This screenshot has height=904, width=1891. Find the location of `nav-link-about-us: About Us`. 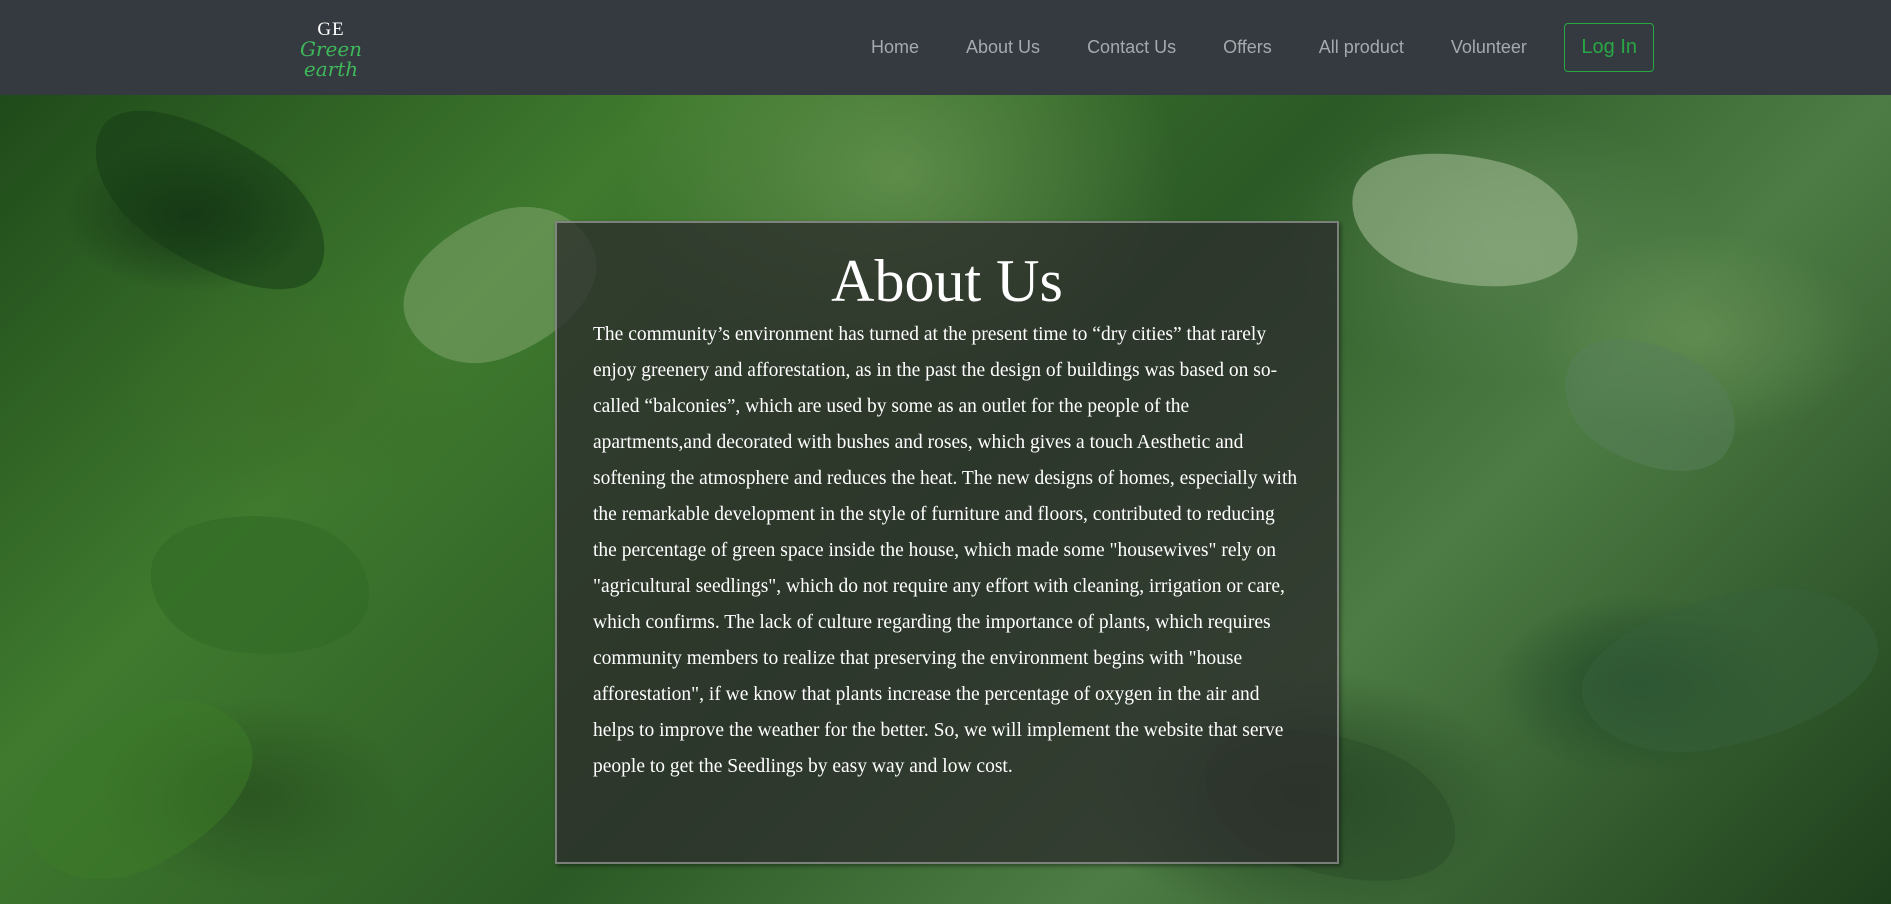

nav-link-about-us: About Us is located at coordinates (1003, 47).